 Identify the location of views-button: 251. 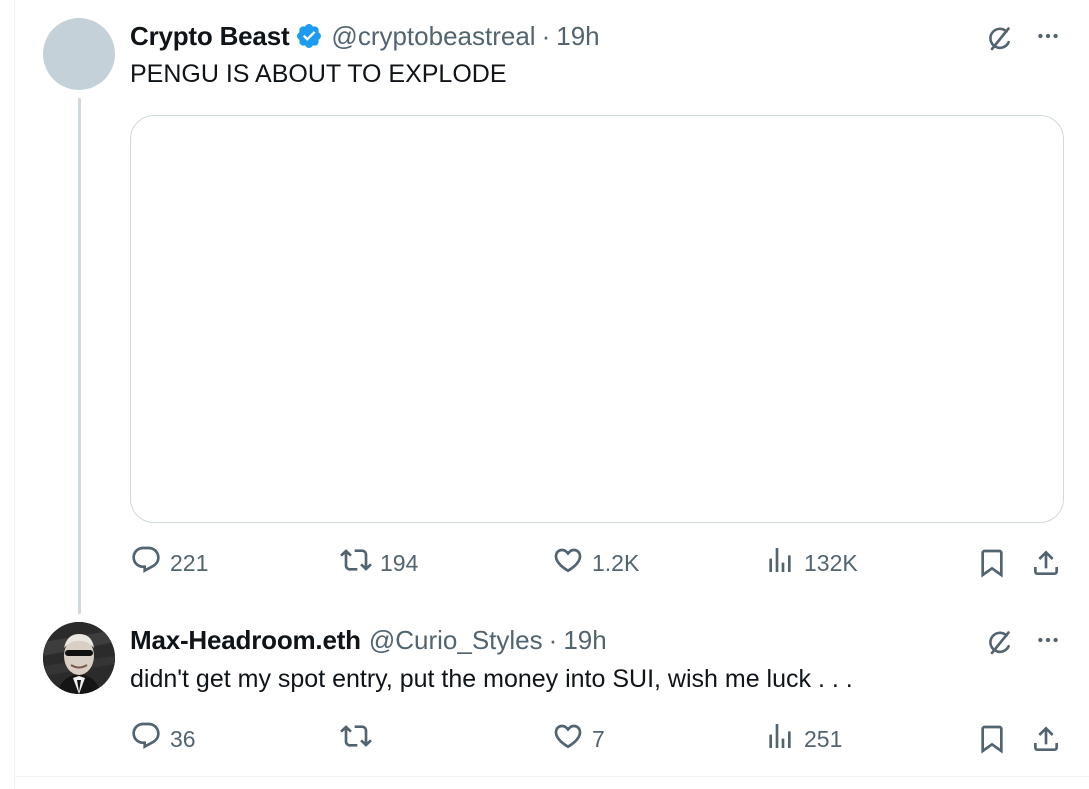
(803, 739).